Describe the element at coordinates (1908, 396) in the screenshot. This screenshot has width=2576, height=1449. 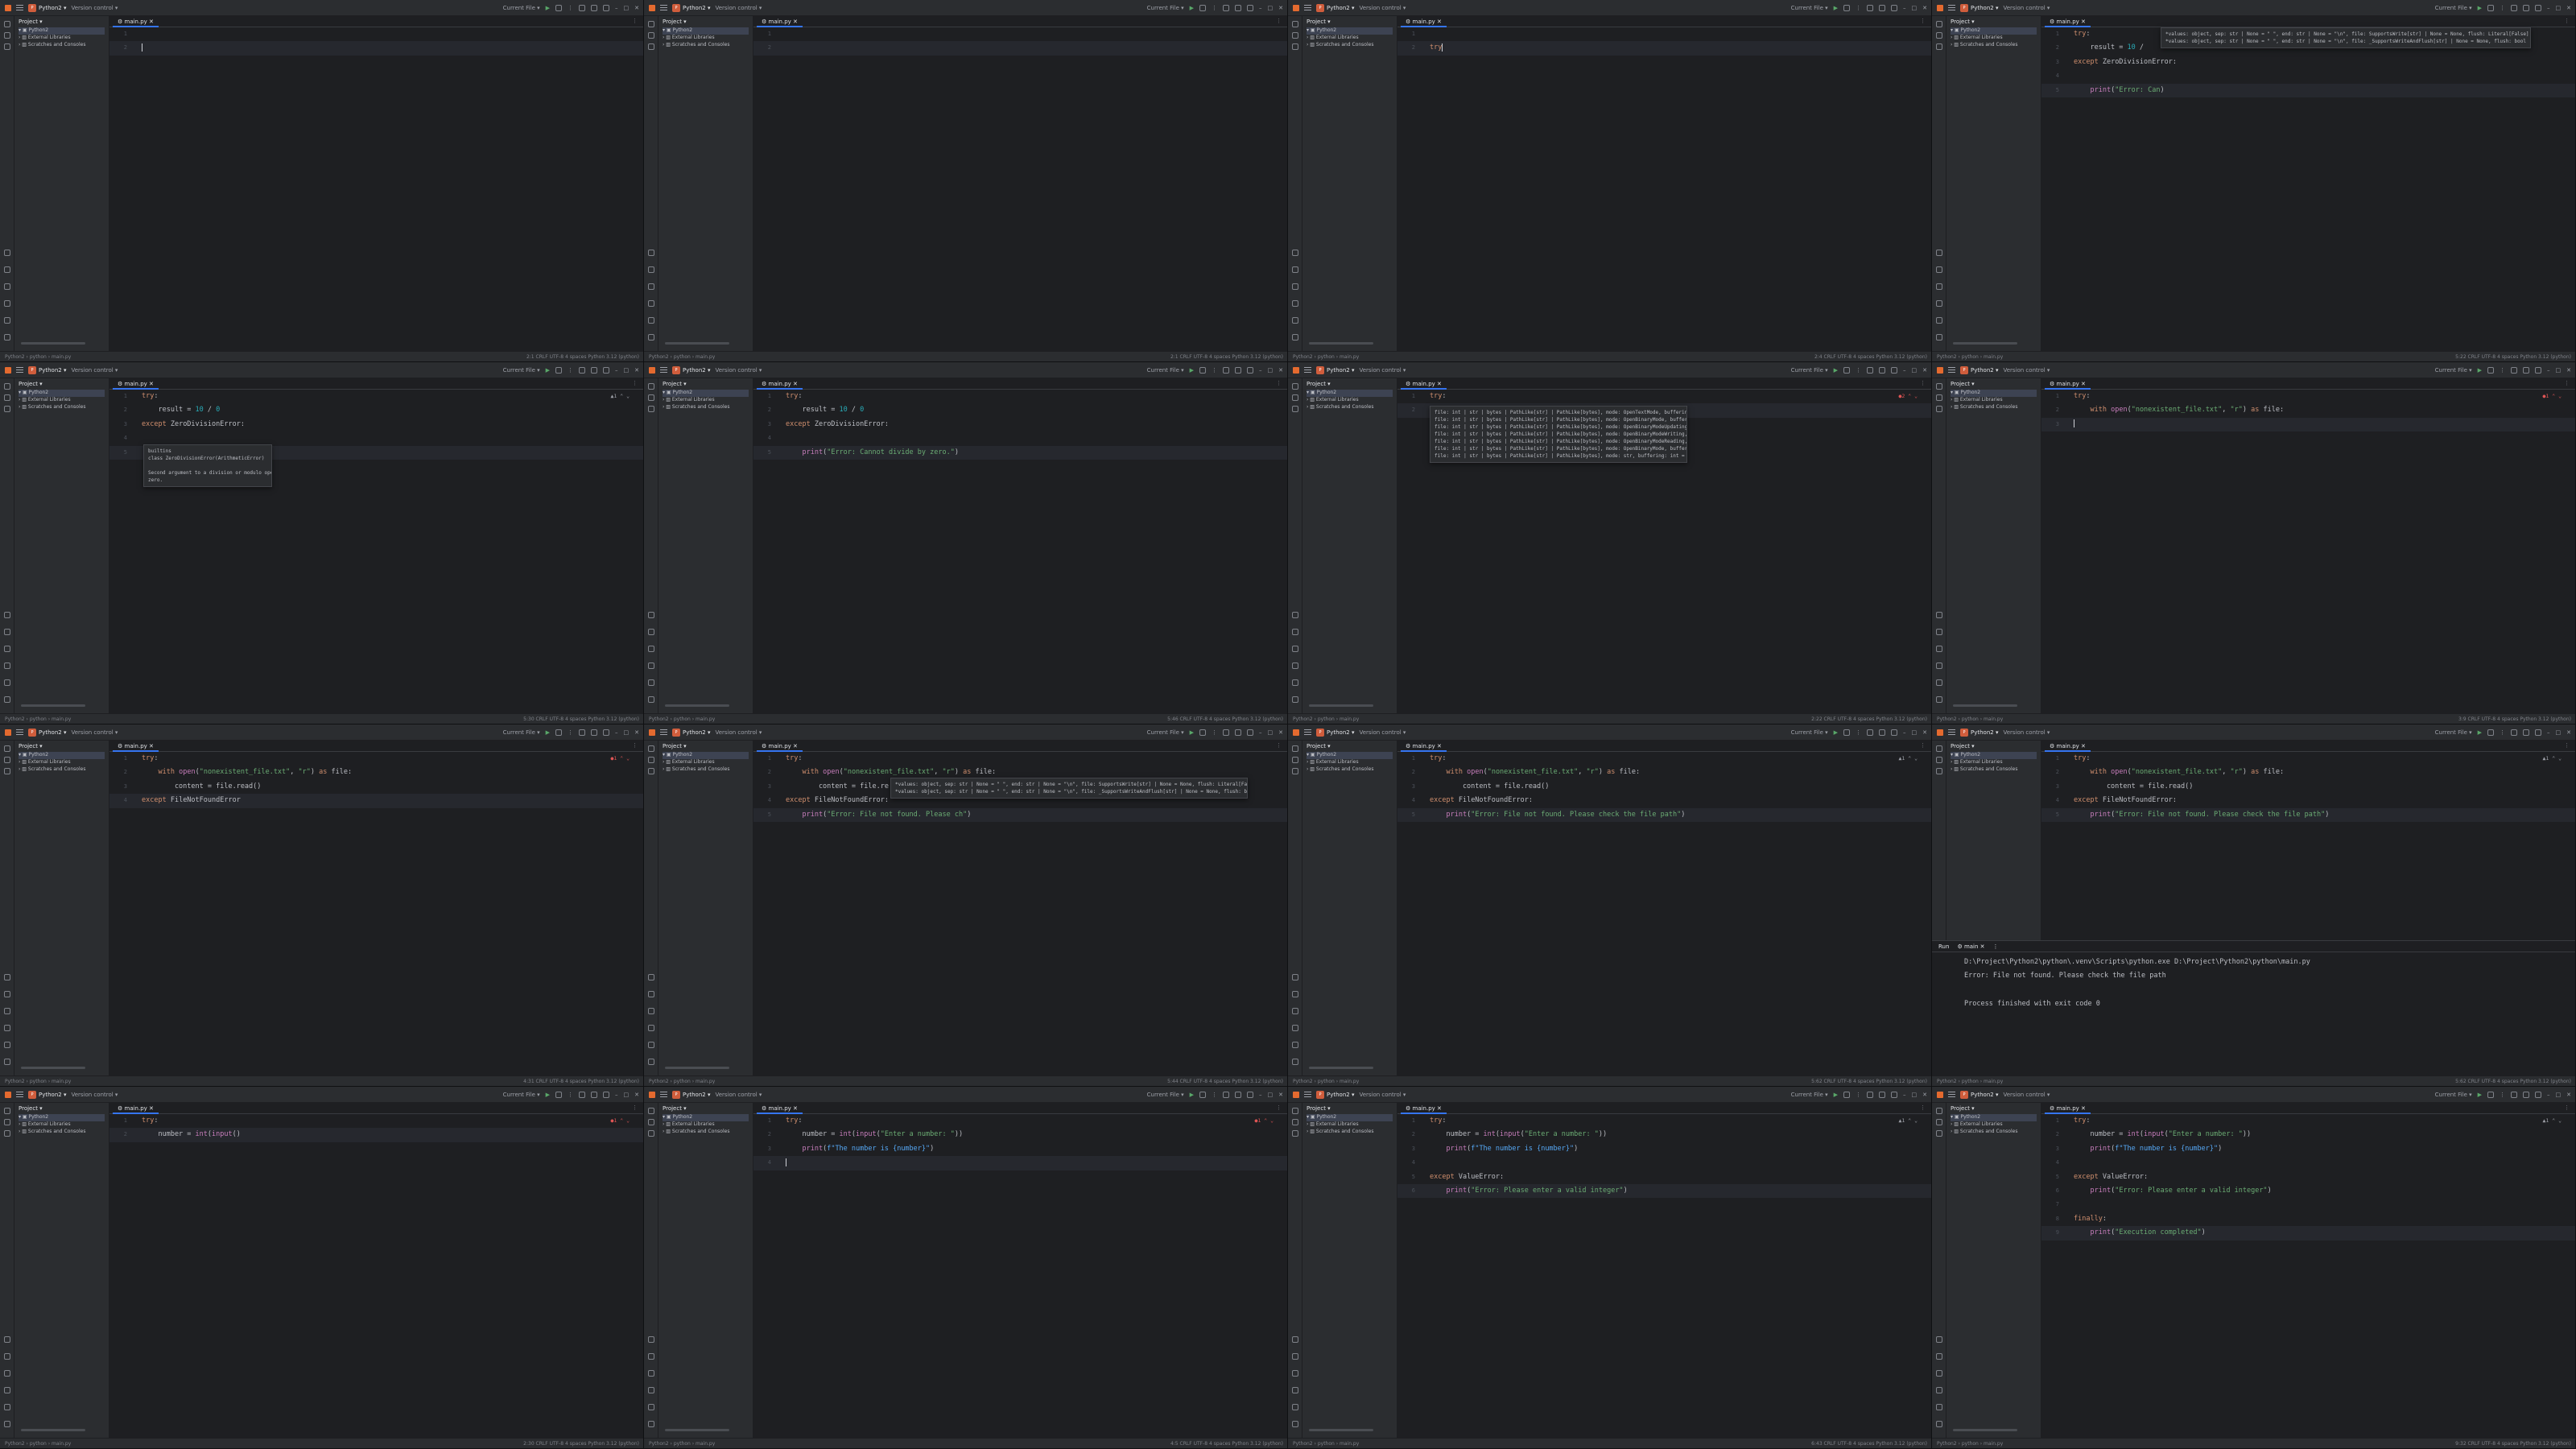
I see `inspection-widget: ●2 ⌃ ⌄` at that location.